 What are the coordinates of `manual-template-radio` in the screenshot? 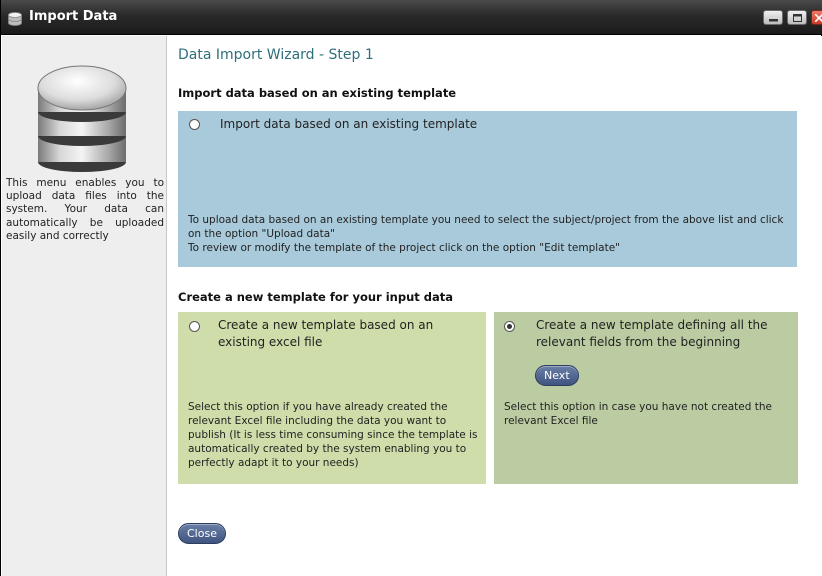 It's located at (509, 326).